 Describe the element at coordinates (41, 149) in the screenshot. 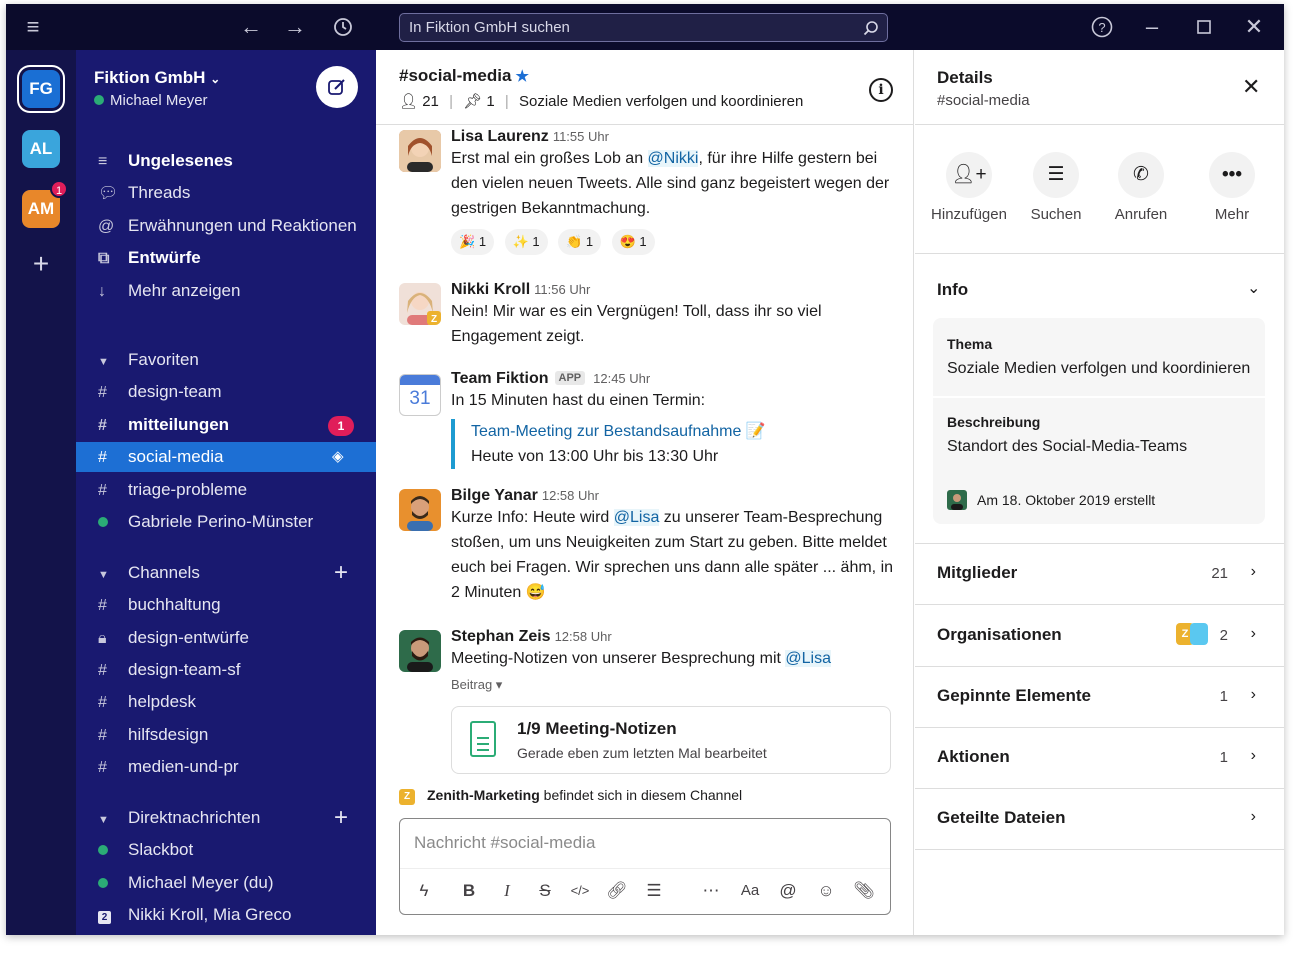

I see `workspace-al: AL` at that location.